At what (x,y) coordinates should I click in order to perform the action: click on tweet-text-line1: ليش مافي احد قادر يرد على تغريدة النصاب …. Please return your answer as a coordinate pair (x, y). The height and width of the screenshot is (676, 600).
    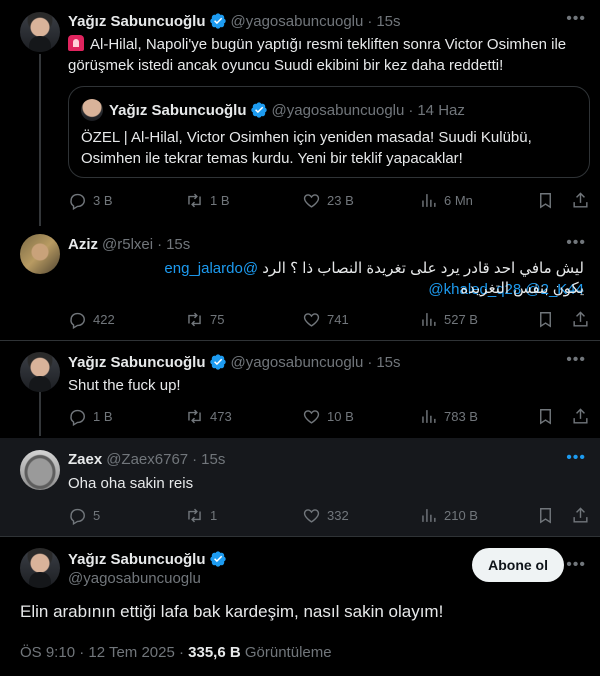
    Looking at the image, I should click on (423, 268).